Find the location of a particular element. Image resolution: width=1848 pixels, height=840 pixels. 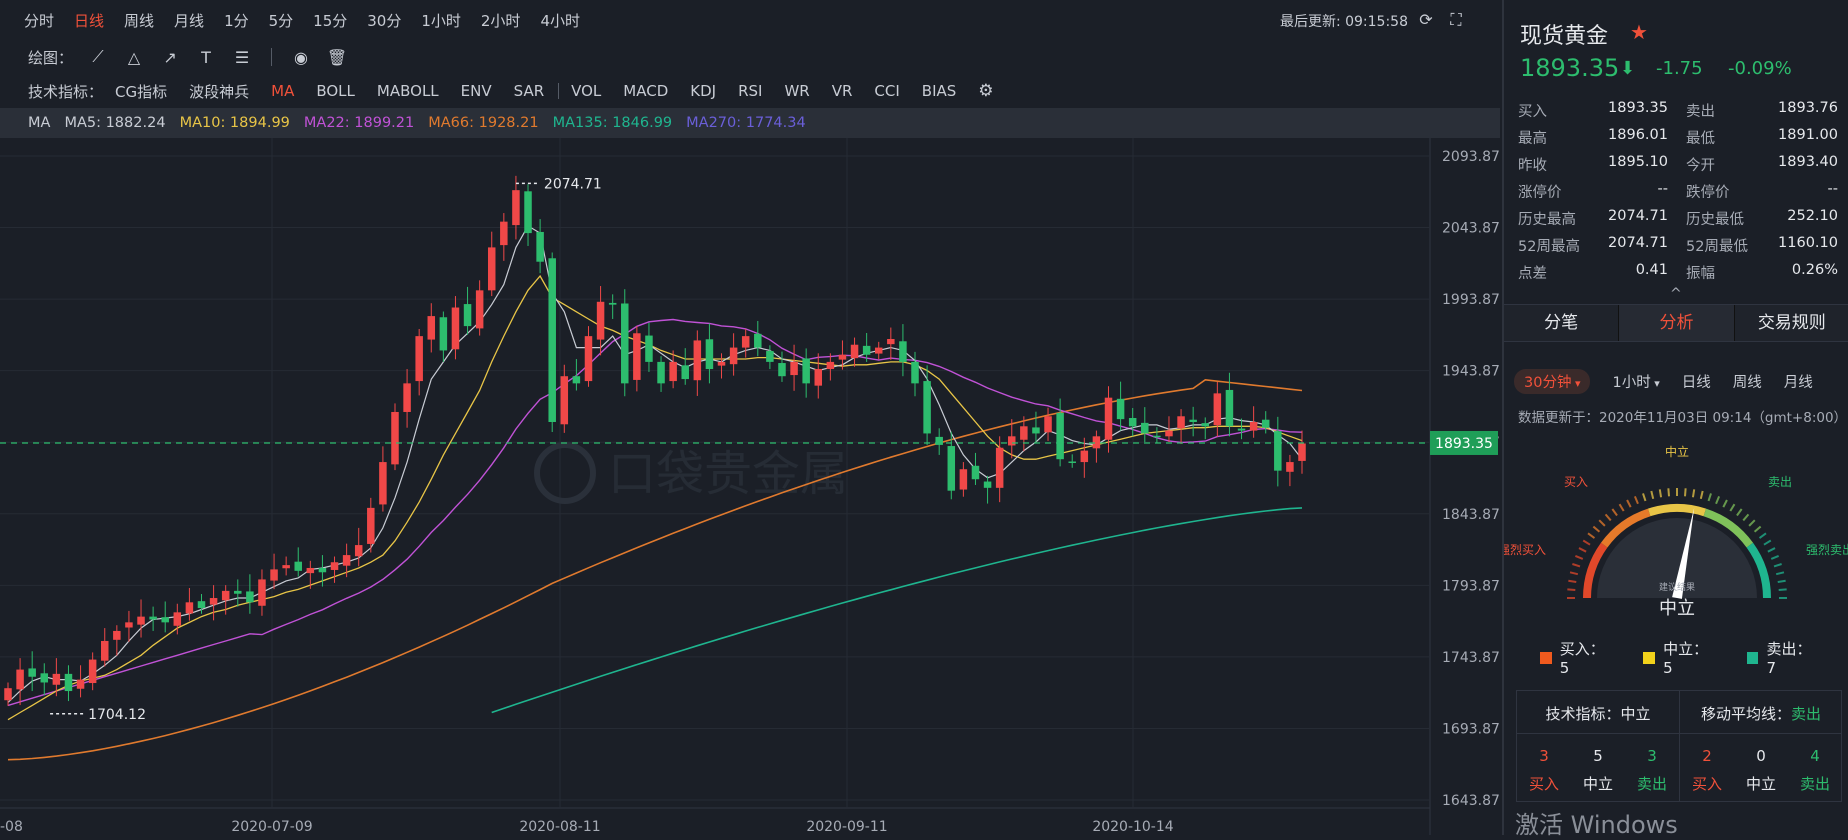

legend-swatch is located at coordinates (1649, 657).